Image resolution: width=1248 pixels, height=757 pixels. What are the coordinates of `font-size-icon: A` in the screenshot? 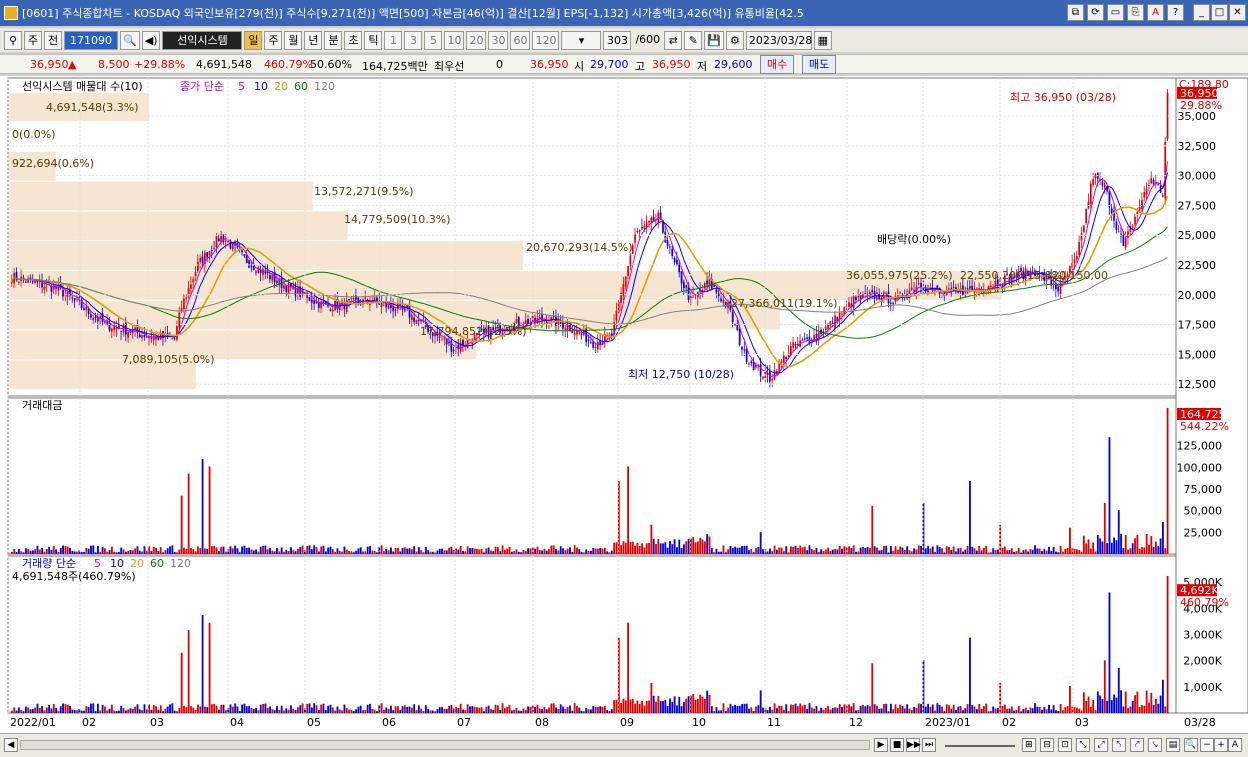 It's located at (1235, 745).